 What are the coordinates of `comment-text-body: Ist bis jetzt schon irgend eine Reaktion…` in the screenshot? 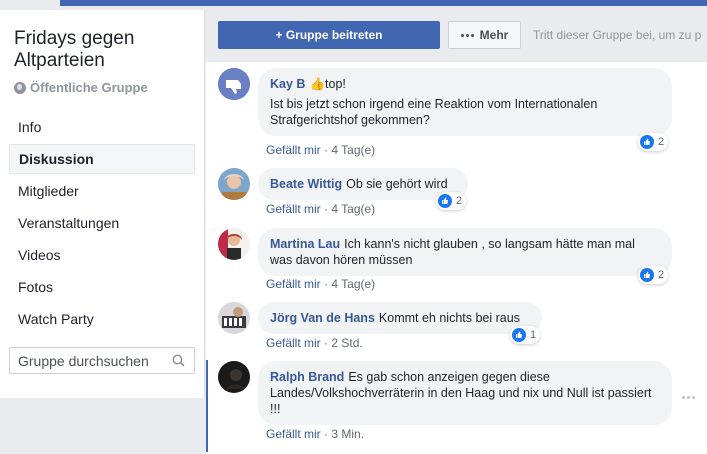 It's located at (434, 112).